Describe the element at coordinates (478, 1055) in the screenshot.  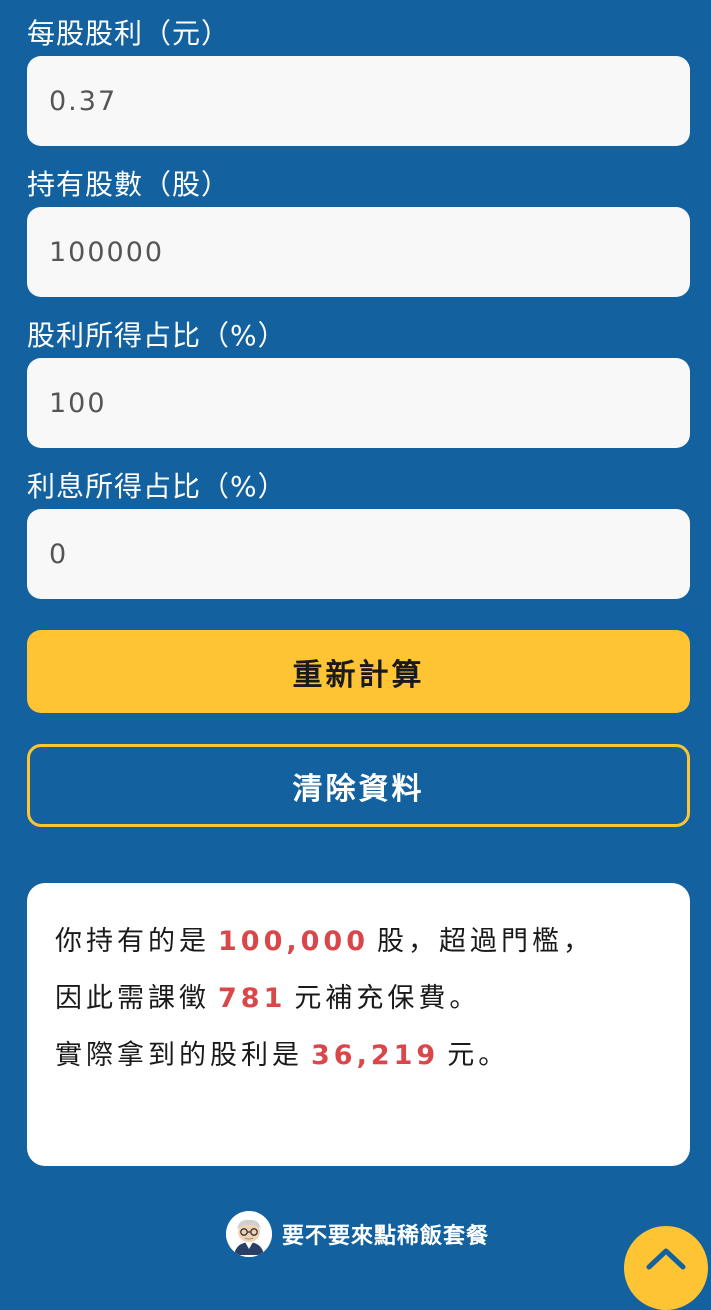
I see `result-text: 元。` at that location.